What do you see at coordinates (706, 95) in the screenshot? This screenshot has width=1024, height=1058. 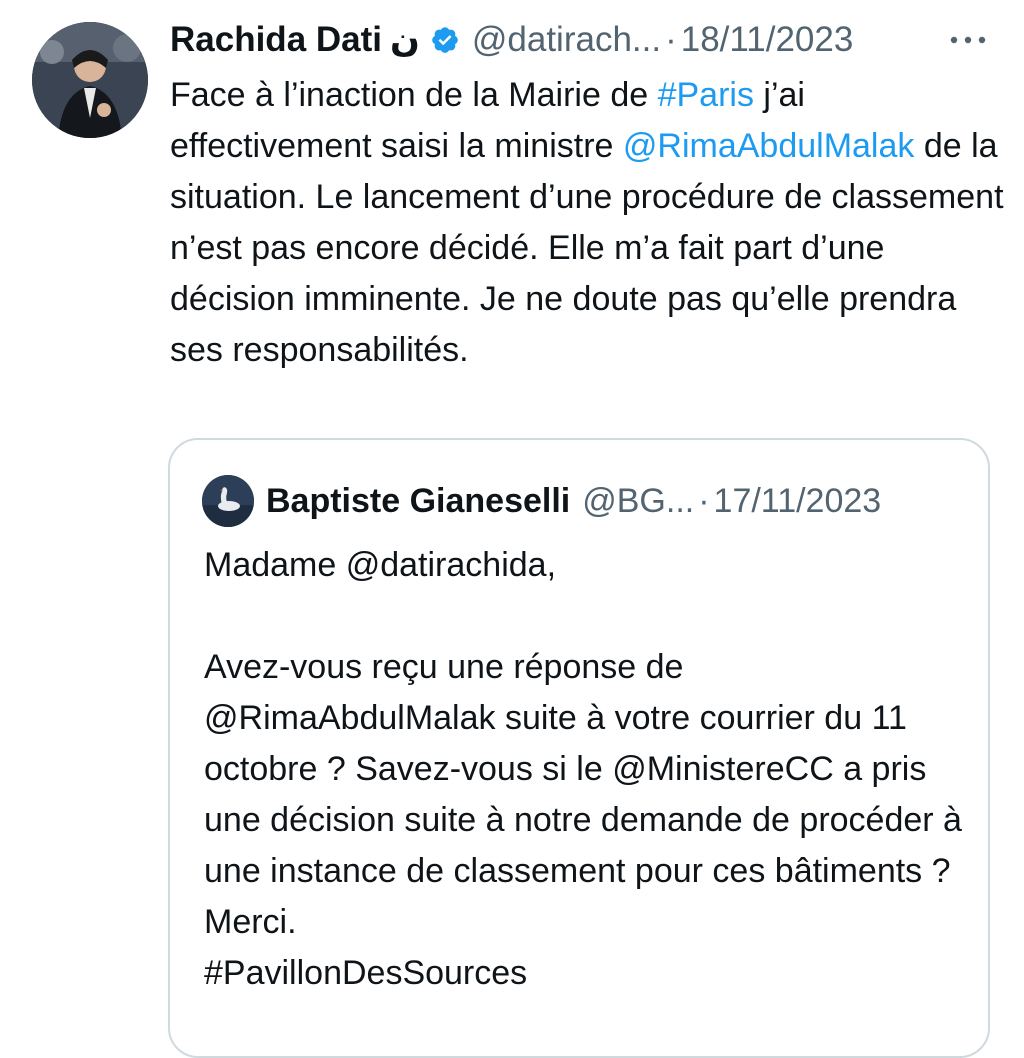 I see `hashtag-paris-link: #Paris` at bounding box center [706, 95].